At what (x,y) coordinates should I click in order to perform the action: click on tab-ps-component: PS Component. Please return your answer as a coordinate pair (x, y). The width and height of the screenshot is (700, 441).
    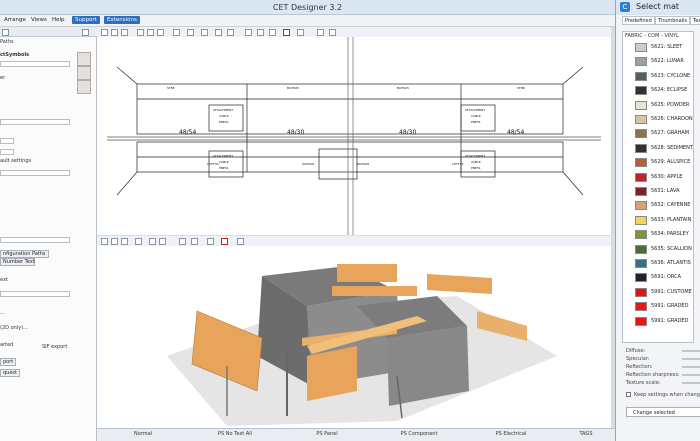
    Looking at the image, I should click on (419, 434).